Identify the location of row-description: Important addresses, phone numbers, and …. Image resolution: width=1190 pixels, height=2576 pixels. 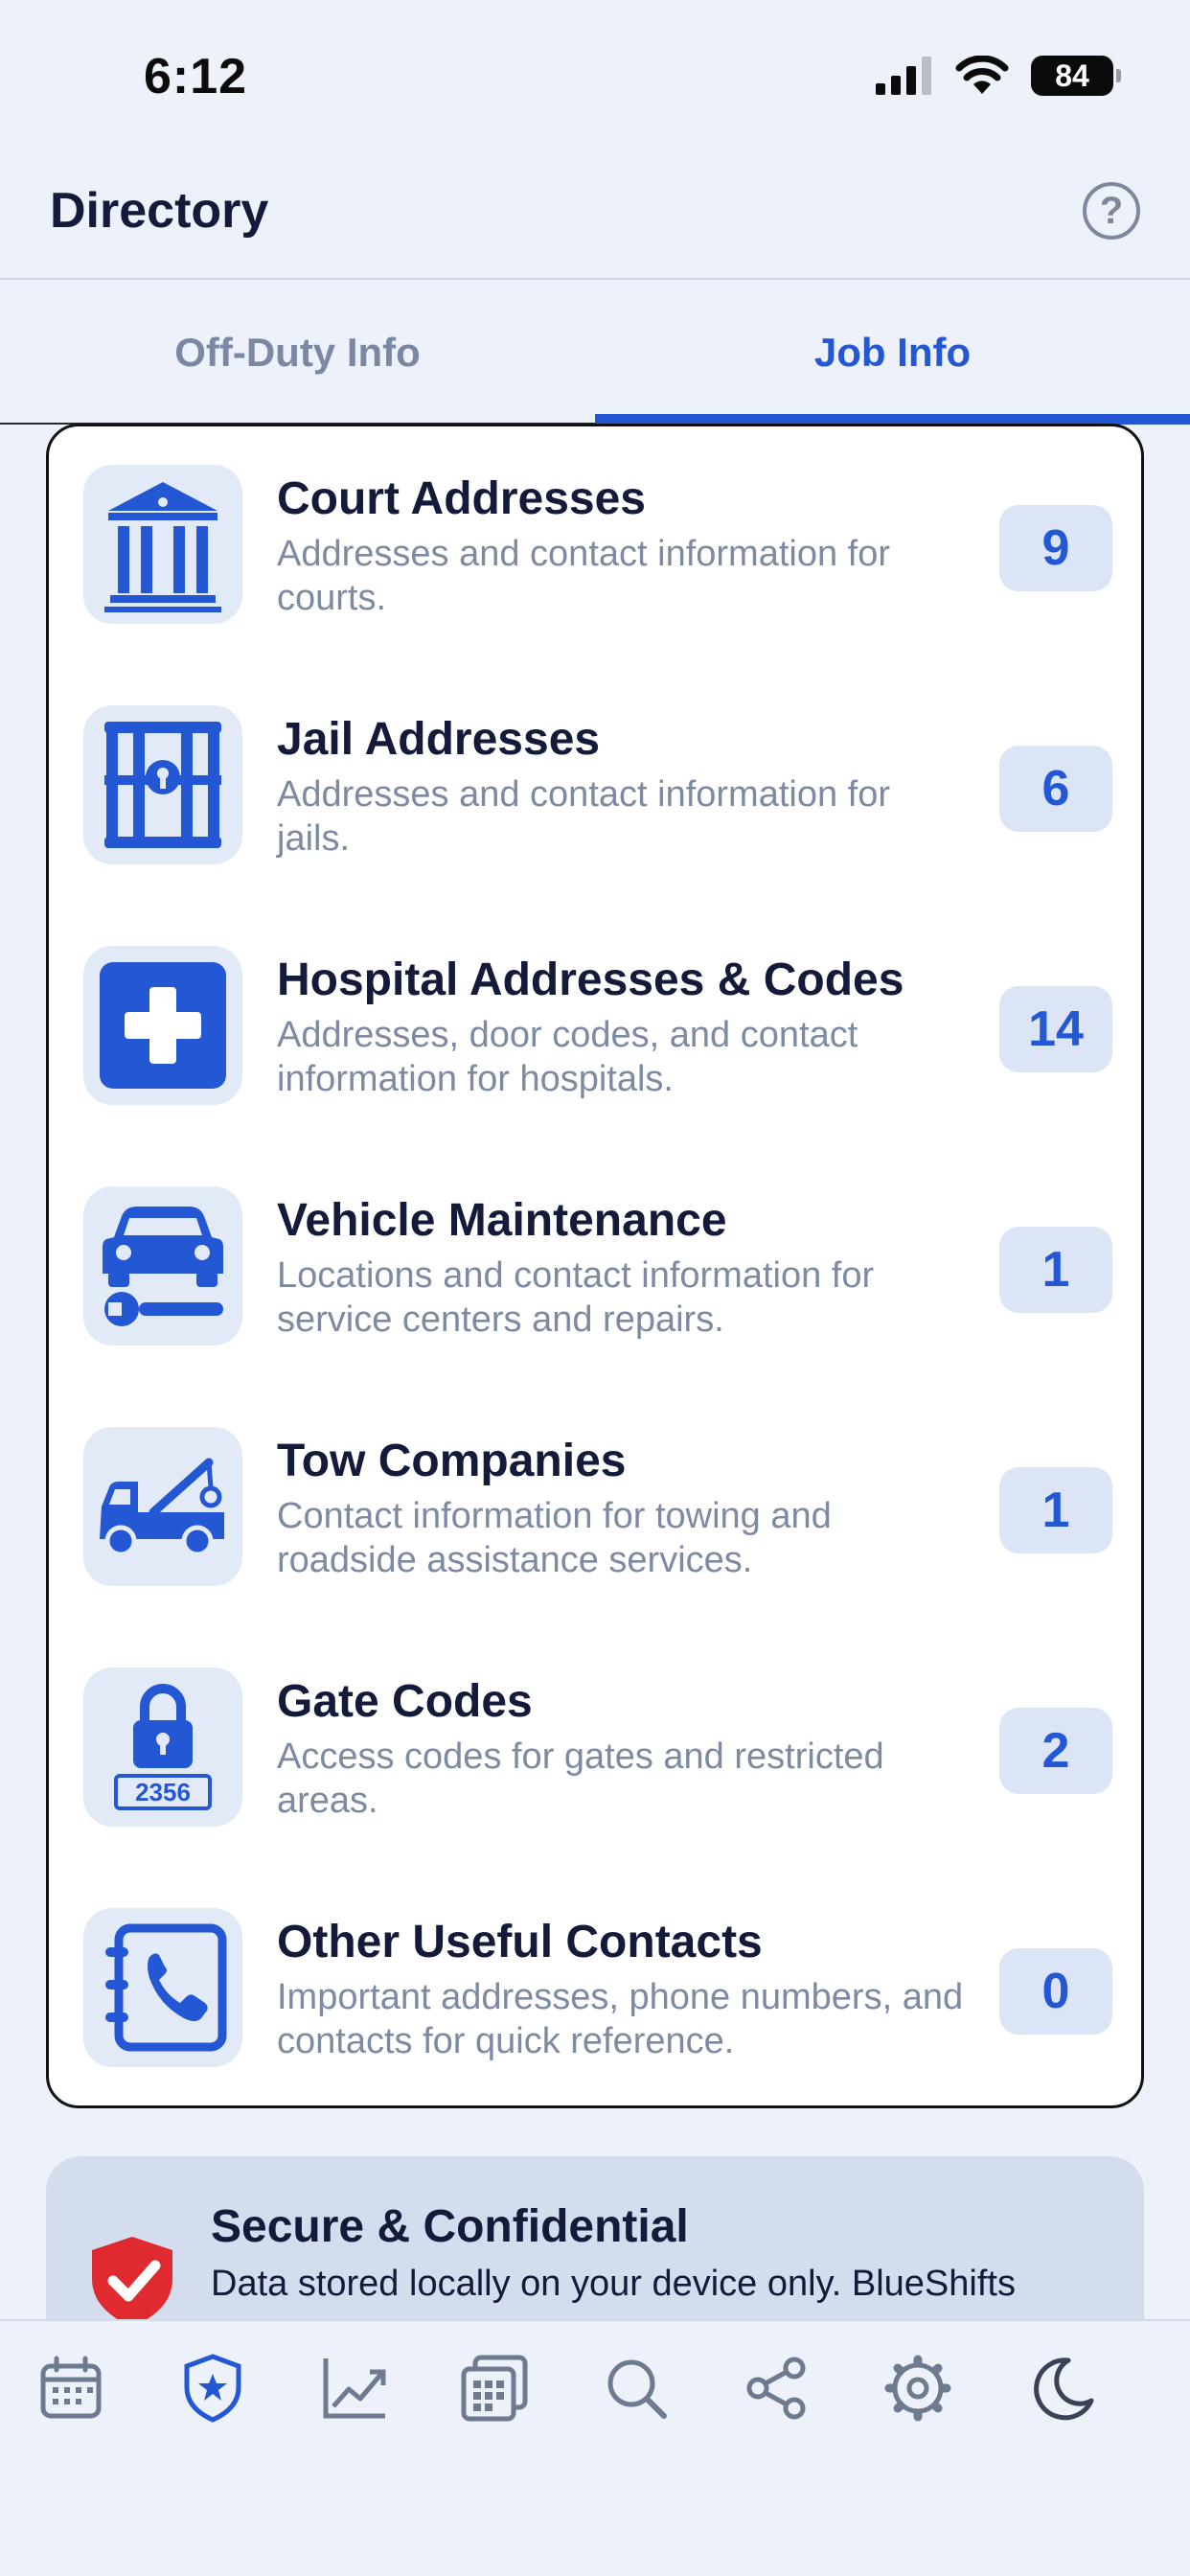
(621, 2019).